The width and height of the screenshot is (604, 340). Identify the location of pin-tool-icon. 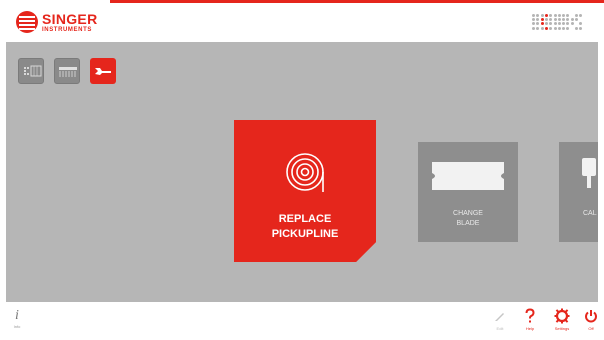
(68, 72).